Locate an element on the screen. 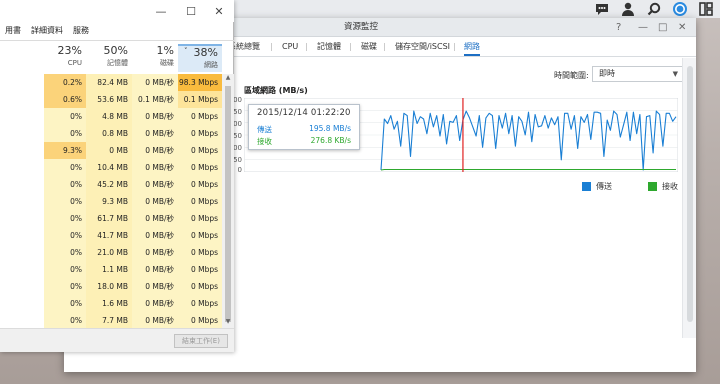 The width and height of the screenshot is (720, 384). tab-services: 服務 is located at coordinates (81, 30).